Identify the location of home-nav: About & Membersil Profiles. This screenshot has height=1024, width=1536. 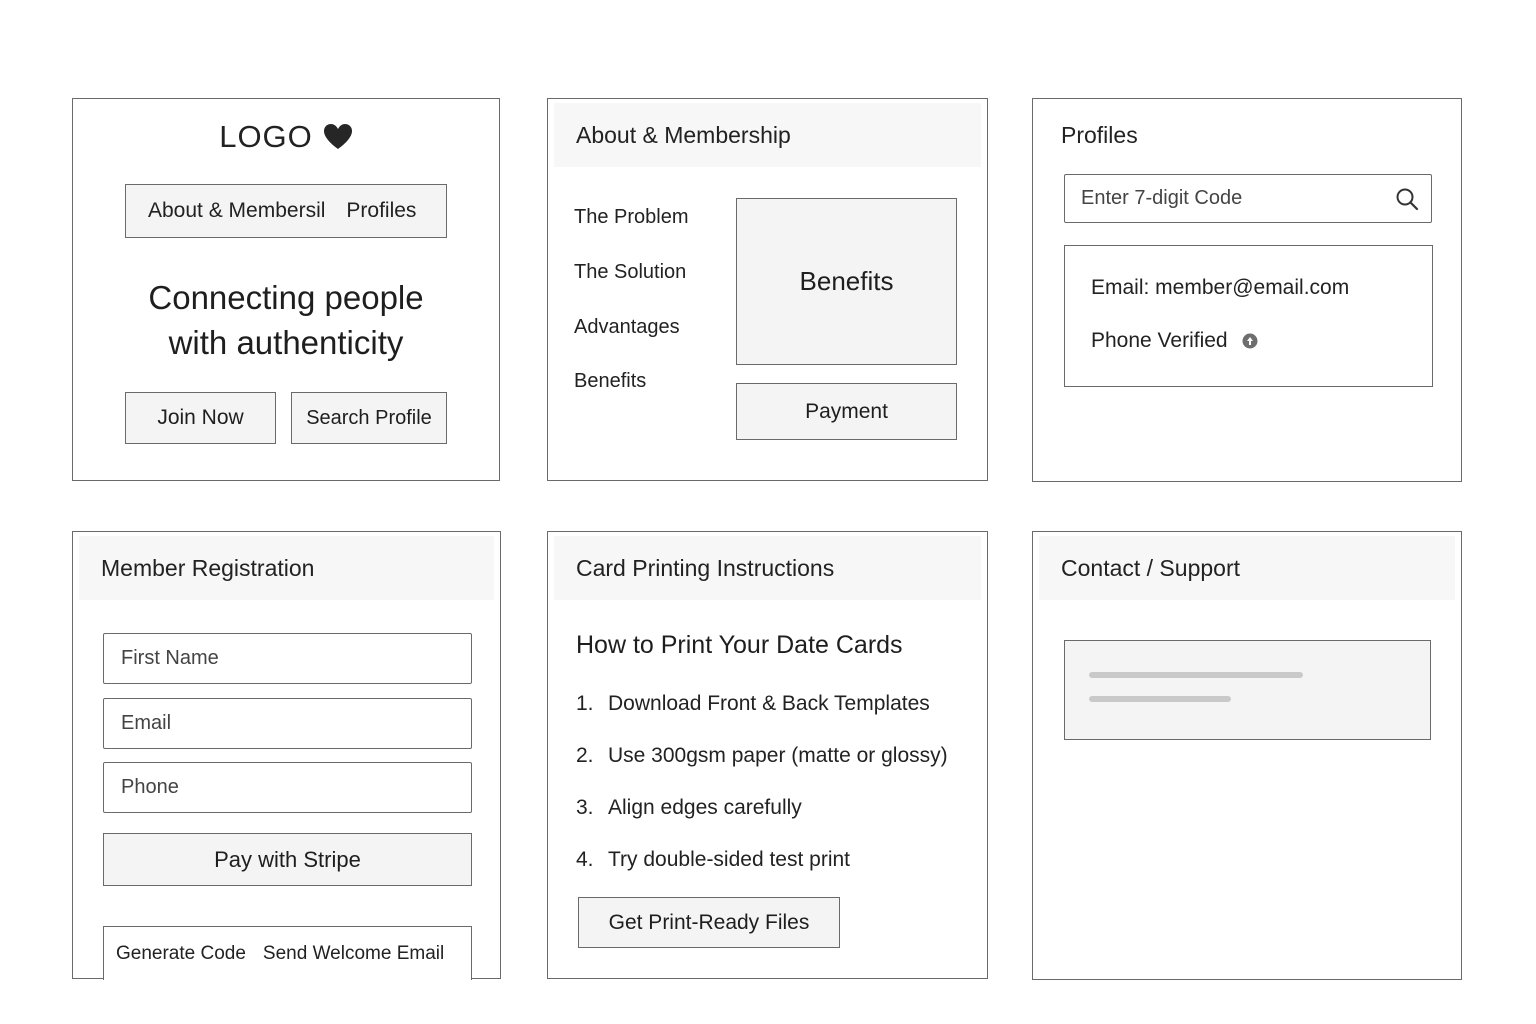
(286, 211).